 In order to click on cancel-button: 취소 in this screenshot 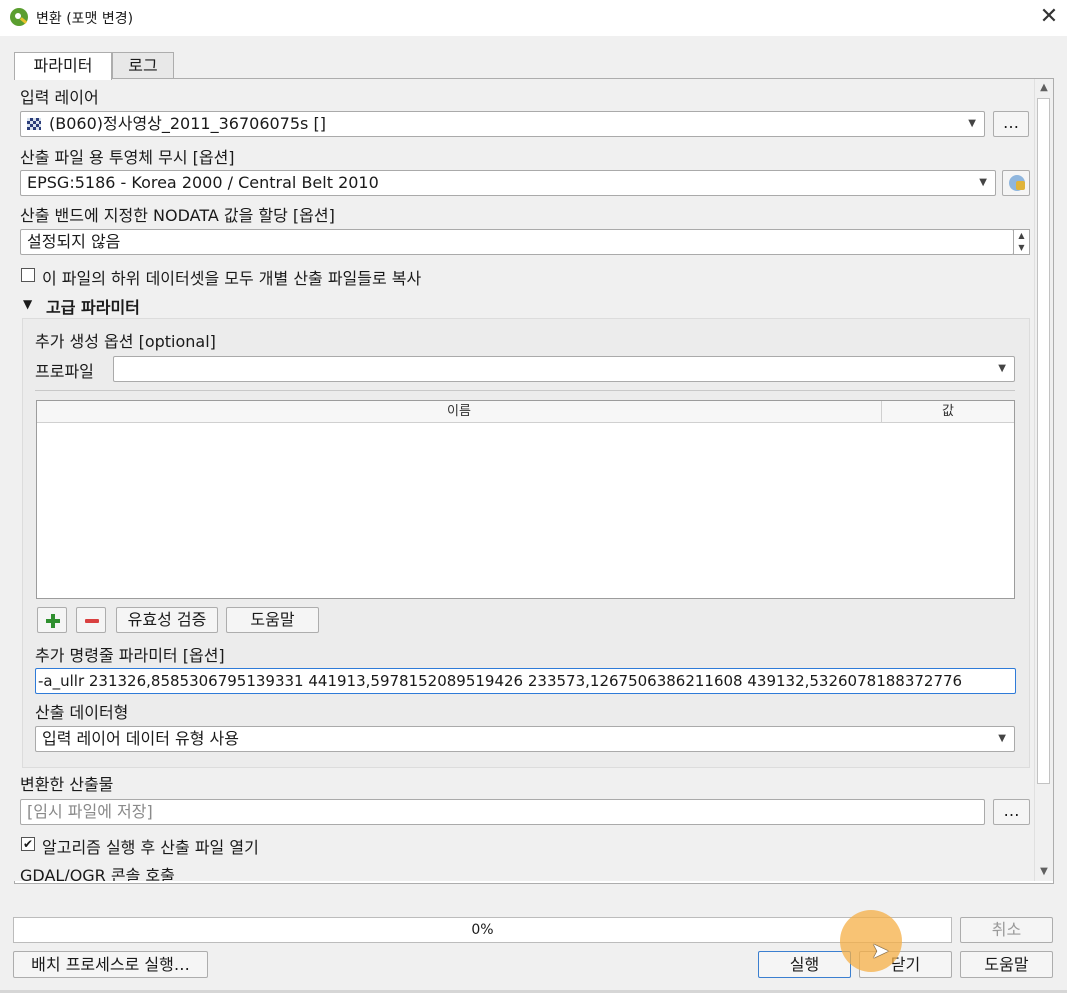, I will do `click(1006, 930)`.